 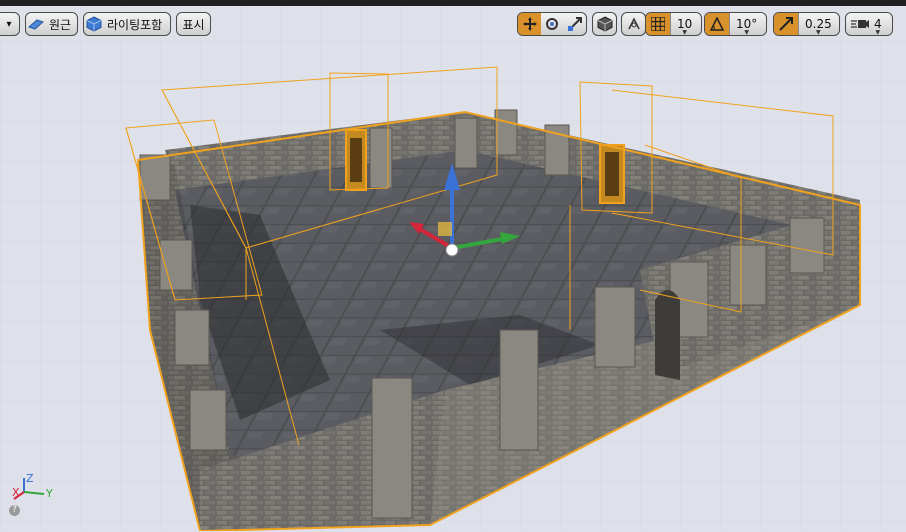 I want to click on camera-speed-chevron-icon: ▼, so click(x=878, y=32).